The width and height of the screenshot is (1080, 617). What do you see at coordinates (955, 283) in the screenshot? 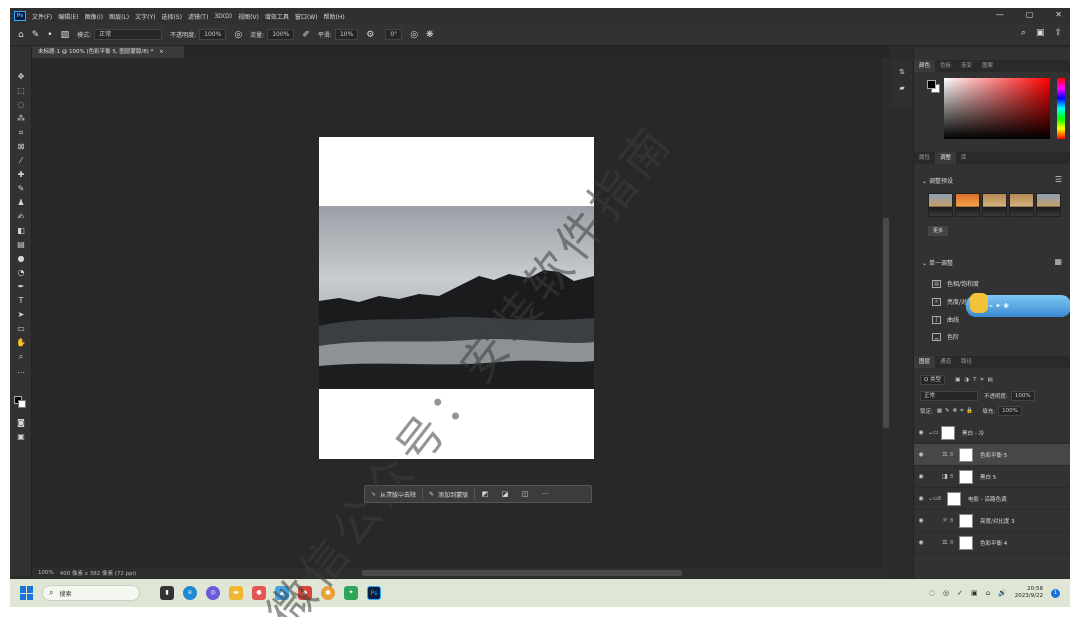
I see `adjustment-hue-saturation: ▤ 色相/饱和度` at bounding box center [955, 283].